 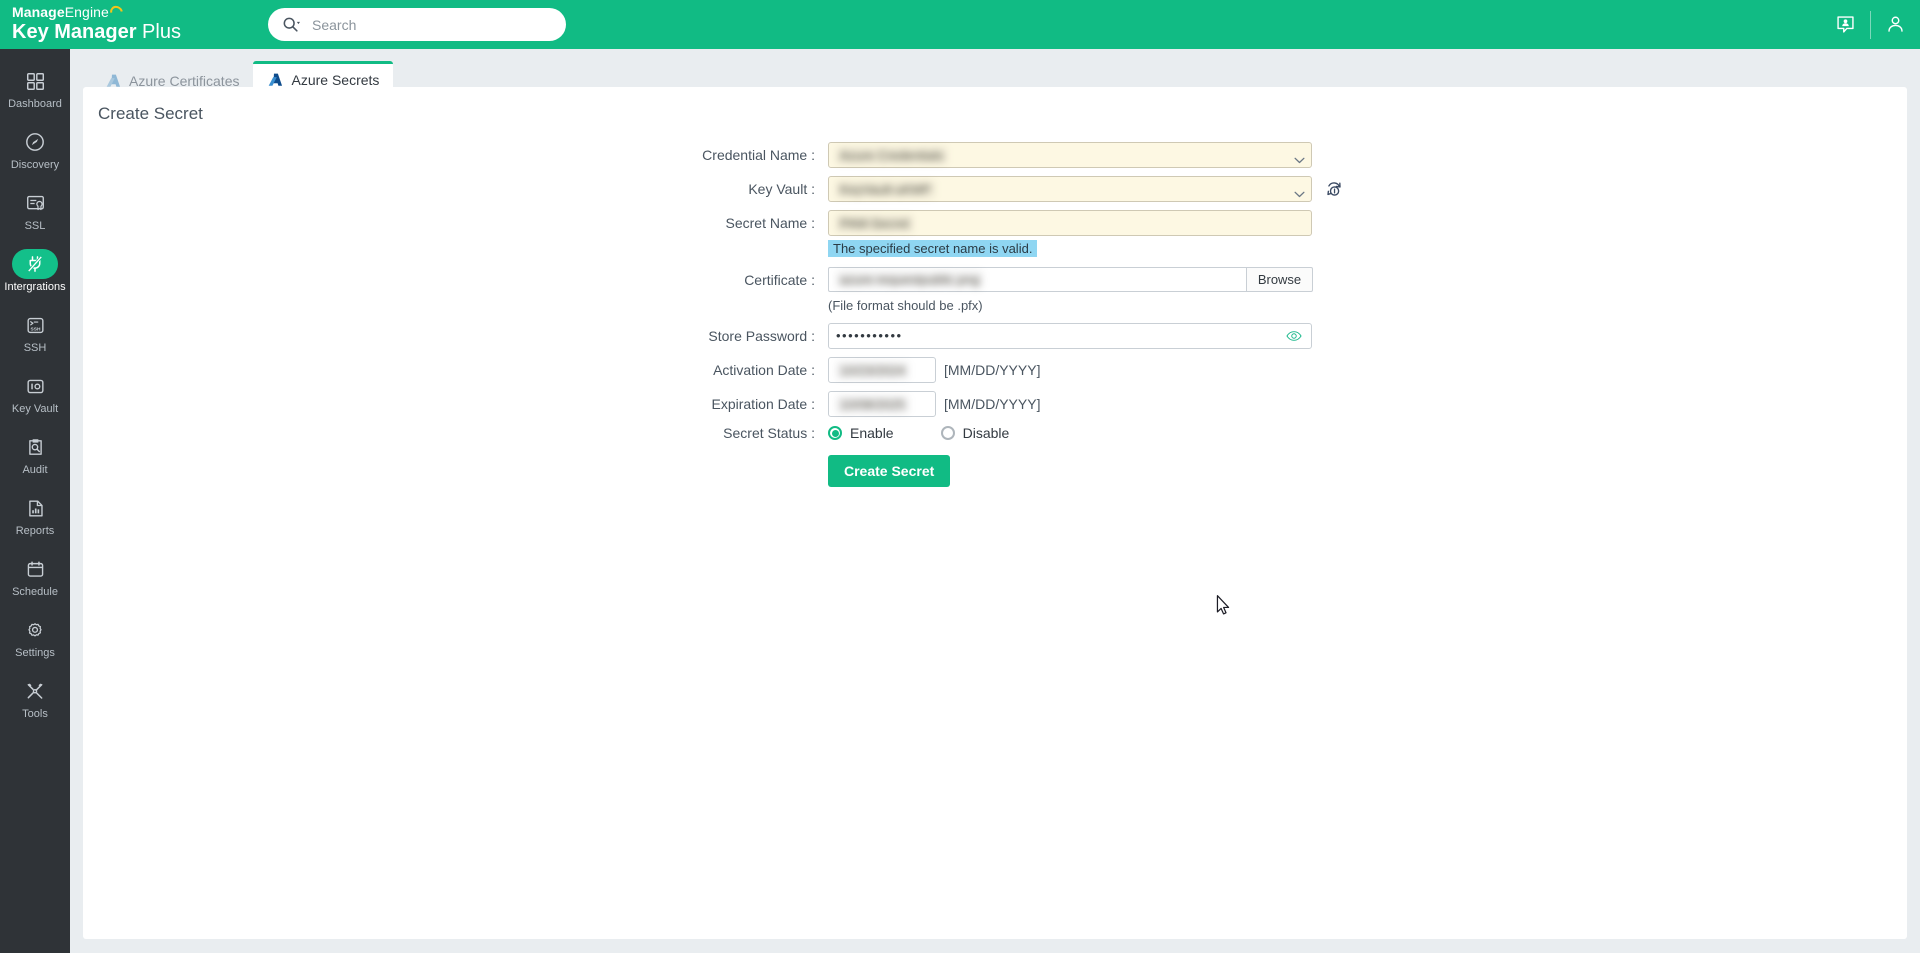 I want to click on brand-manage-text: Manage, so click(x=38, y=12).